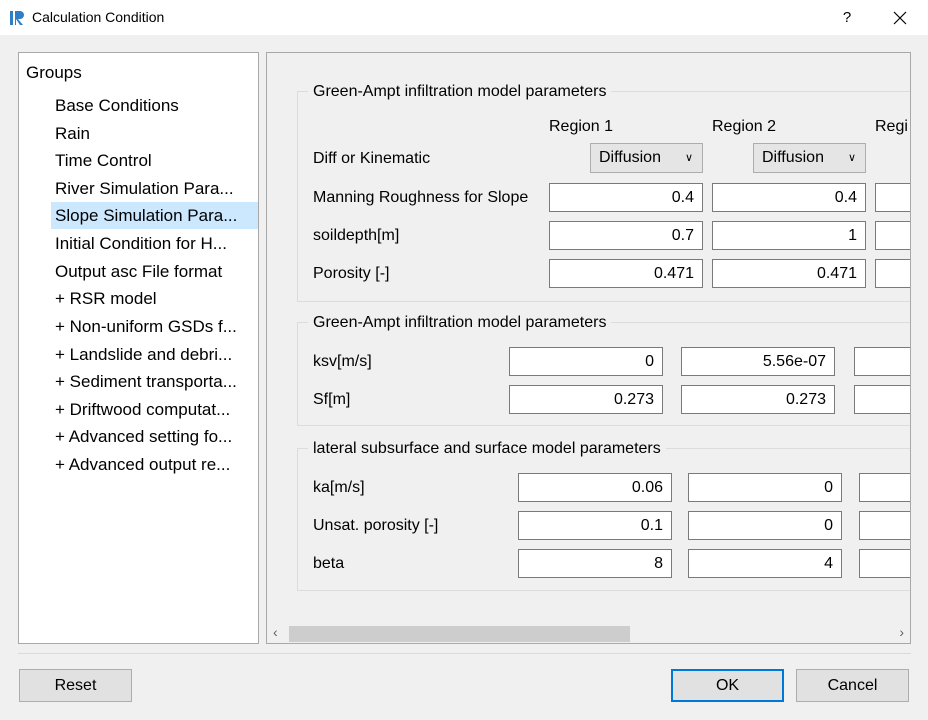 The image size is (928, 720). What do you see at coordinates (54, 72) in the screenshot?
I see `groups-header: Groups` at bounding box center [54, 72].